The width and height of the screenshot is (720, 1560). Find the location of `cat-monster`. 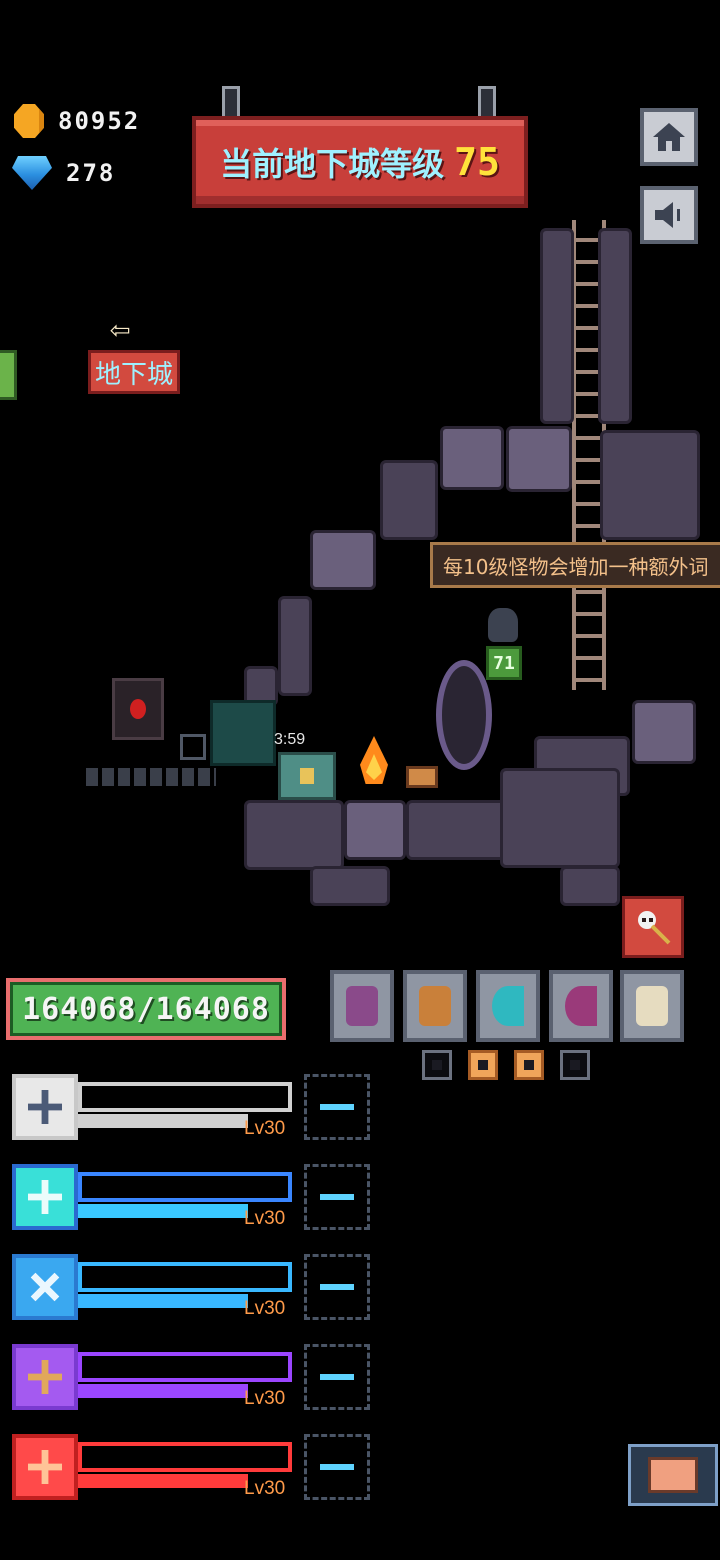

cat-monster is located at coordinates (503, 625).